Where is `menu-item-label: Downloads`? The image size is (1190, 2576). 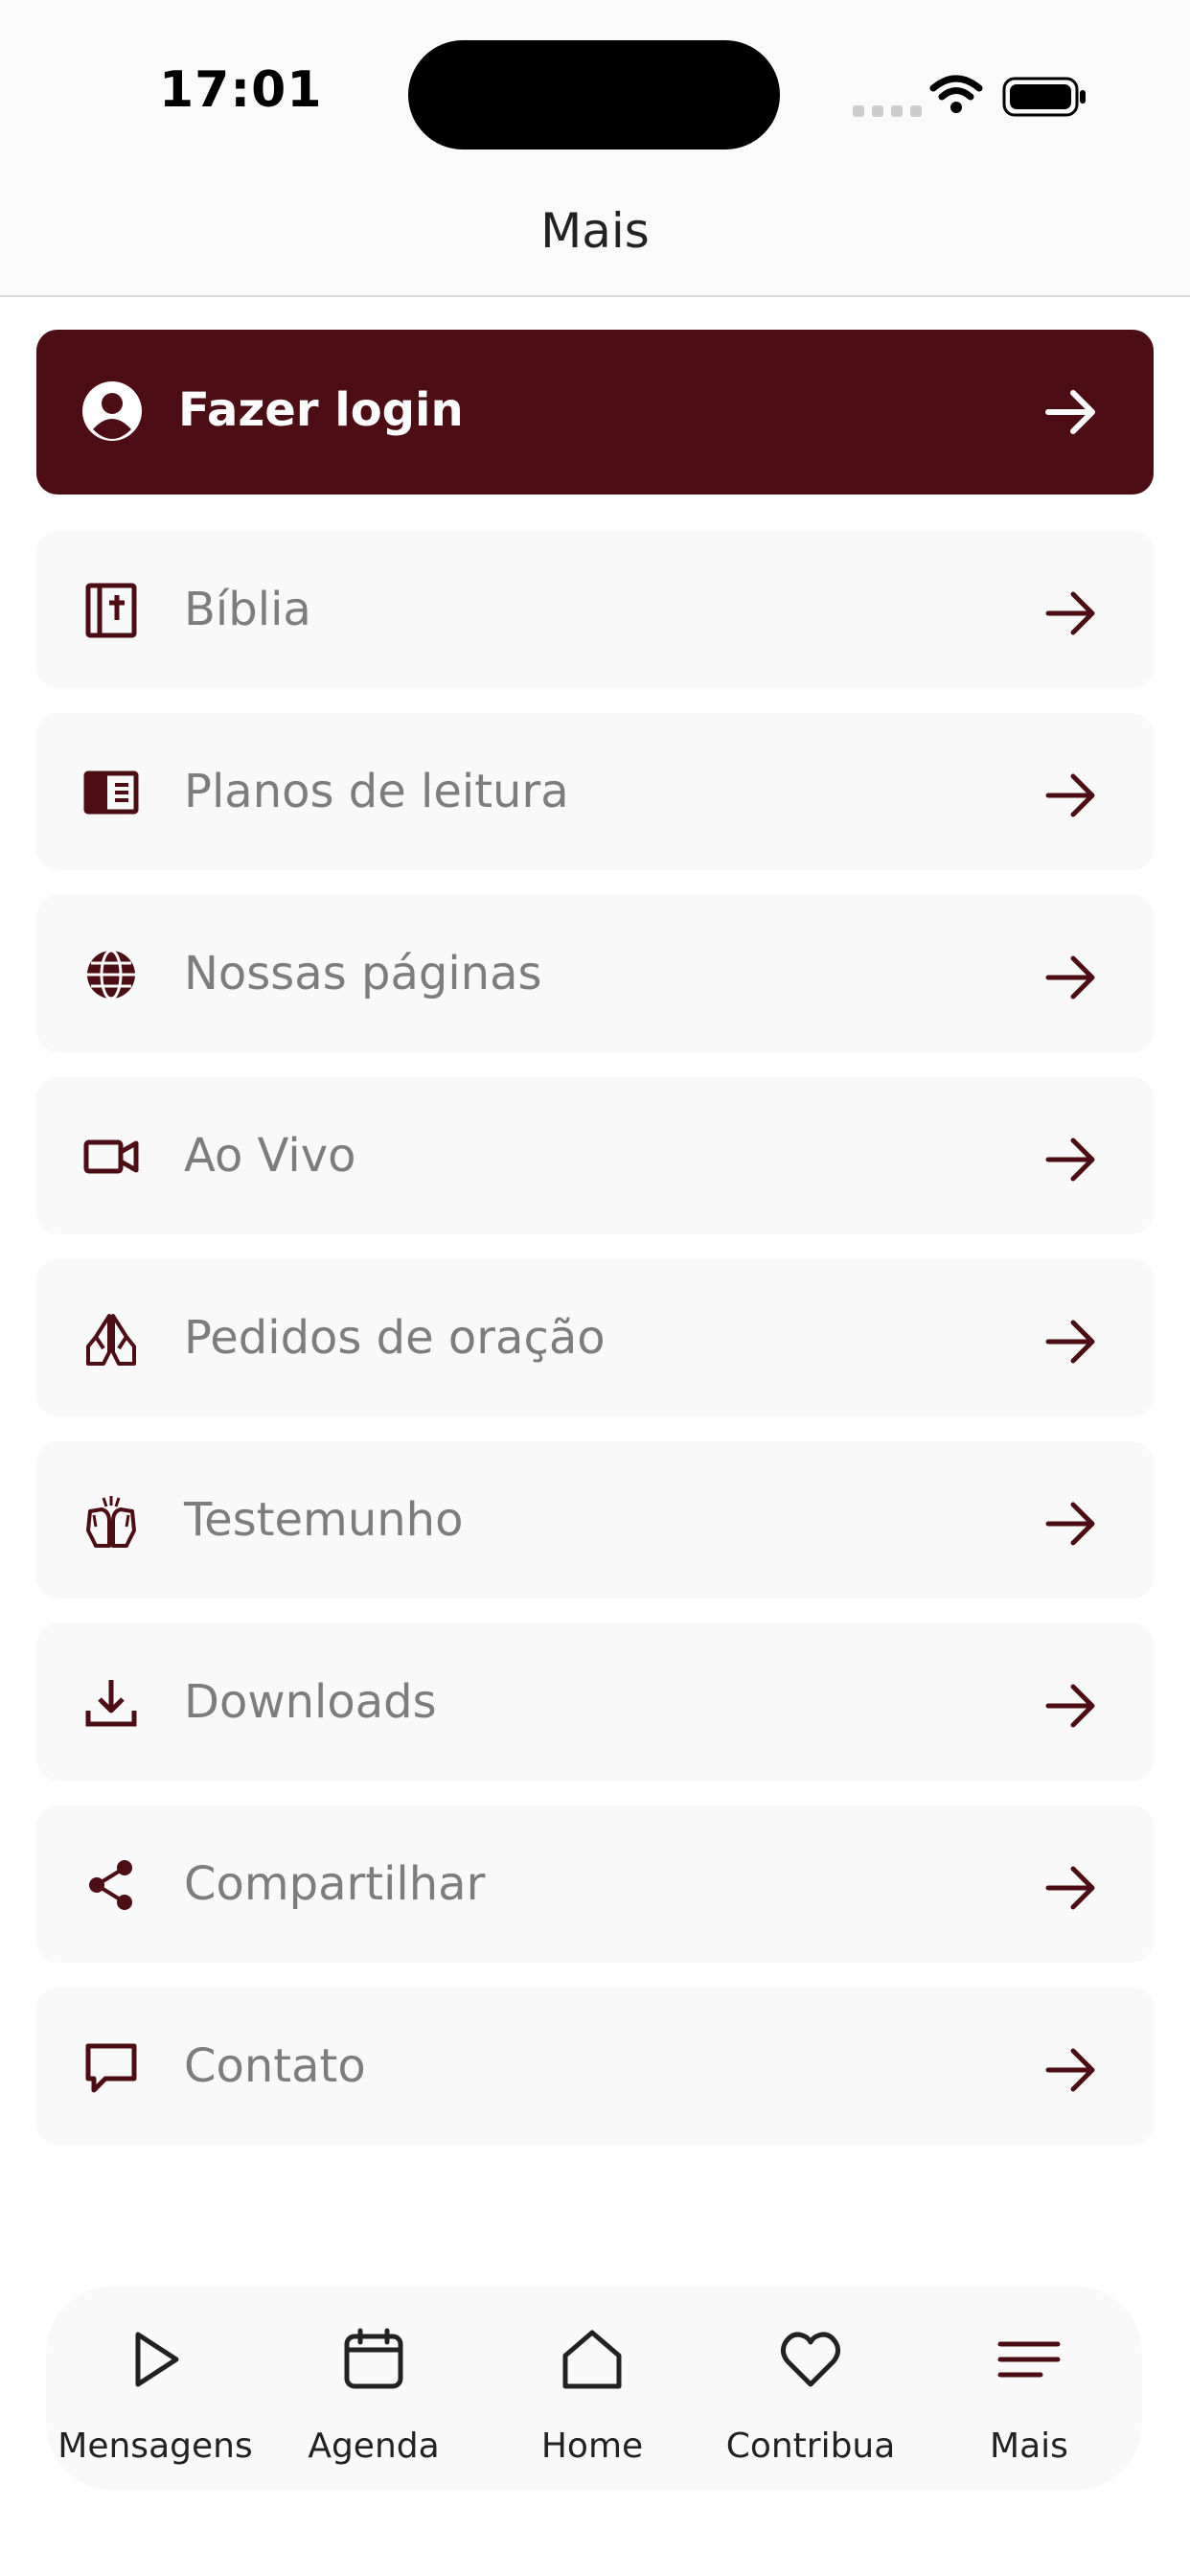 menu-item-label: Downloads is located at coordinates (311, 1702).